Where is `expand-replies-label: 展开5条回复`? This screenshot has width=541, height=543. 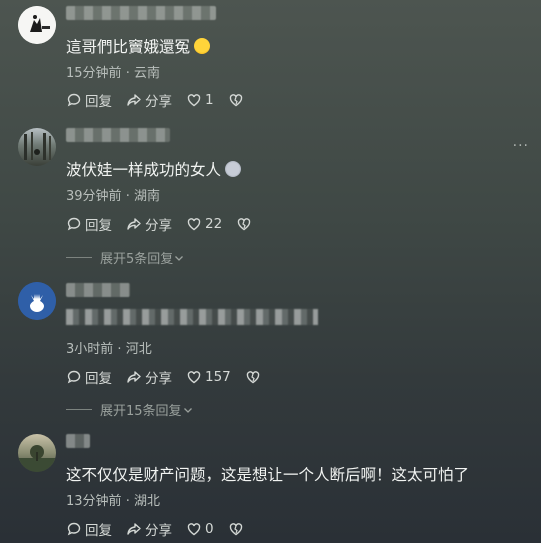
expand-replies-label: 展开5条回复 is located at coordinates (137, 259).